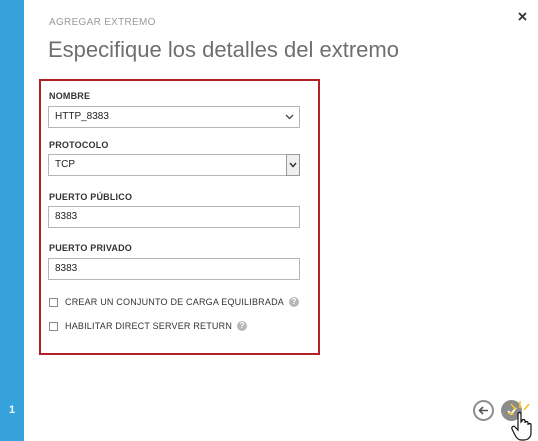 The height and width of the screenshot is (441, 538). I want to click on protocol-value: TCP, so click(65, 164).